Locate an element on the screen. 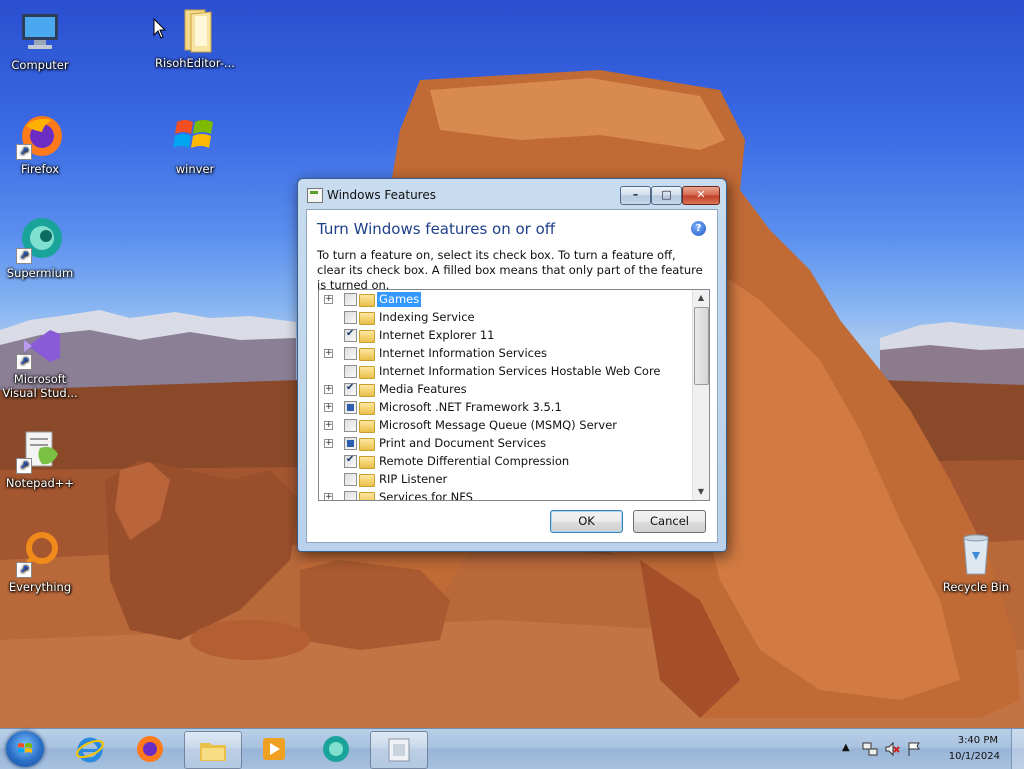  show-hidden-icons-icon: ▲ is located at coordinates (846, 747).